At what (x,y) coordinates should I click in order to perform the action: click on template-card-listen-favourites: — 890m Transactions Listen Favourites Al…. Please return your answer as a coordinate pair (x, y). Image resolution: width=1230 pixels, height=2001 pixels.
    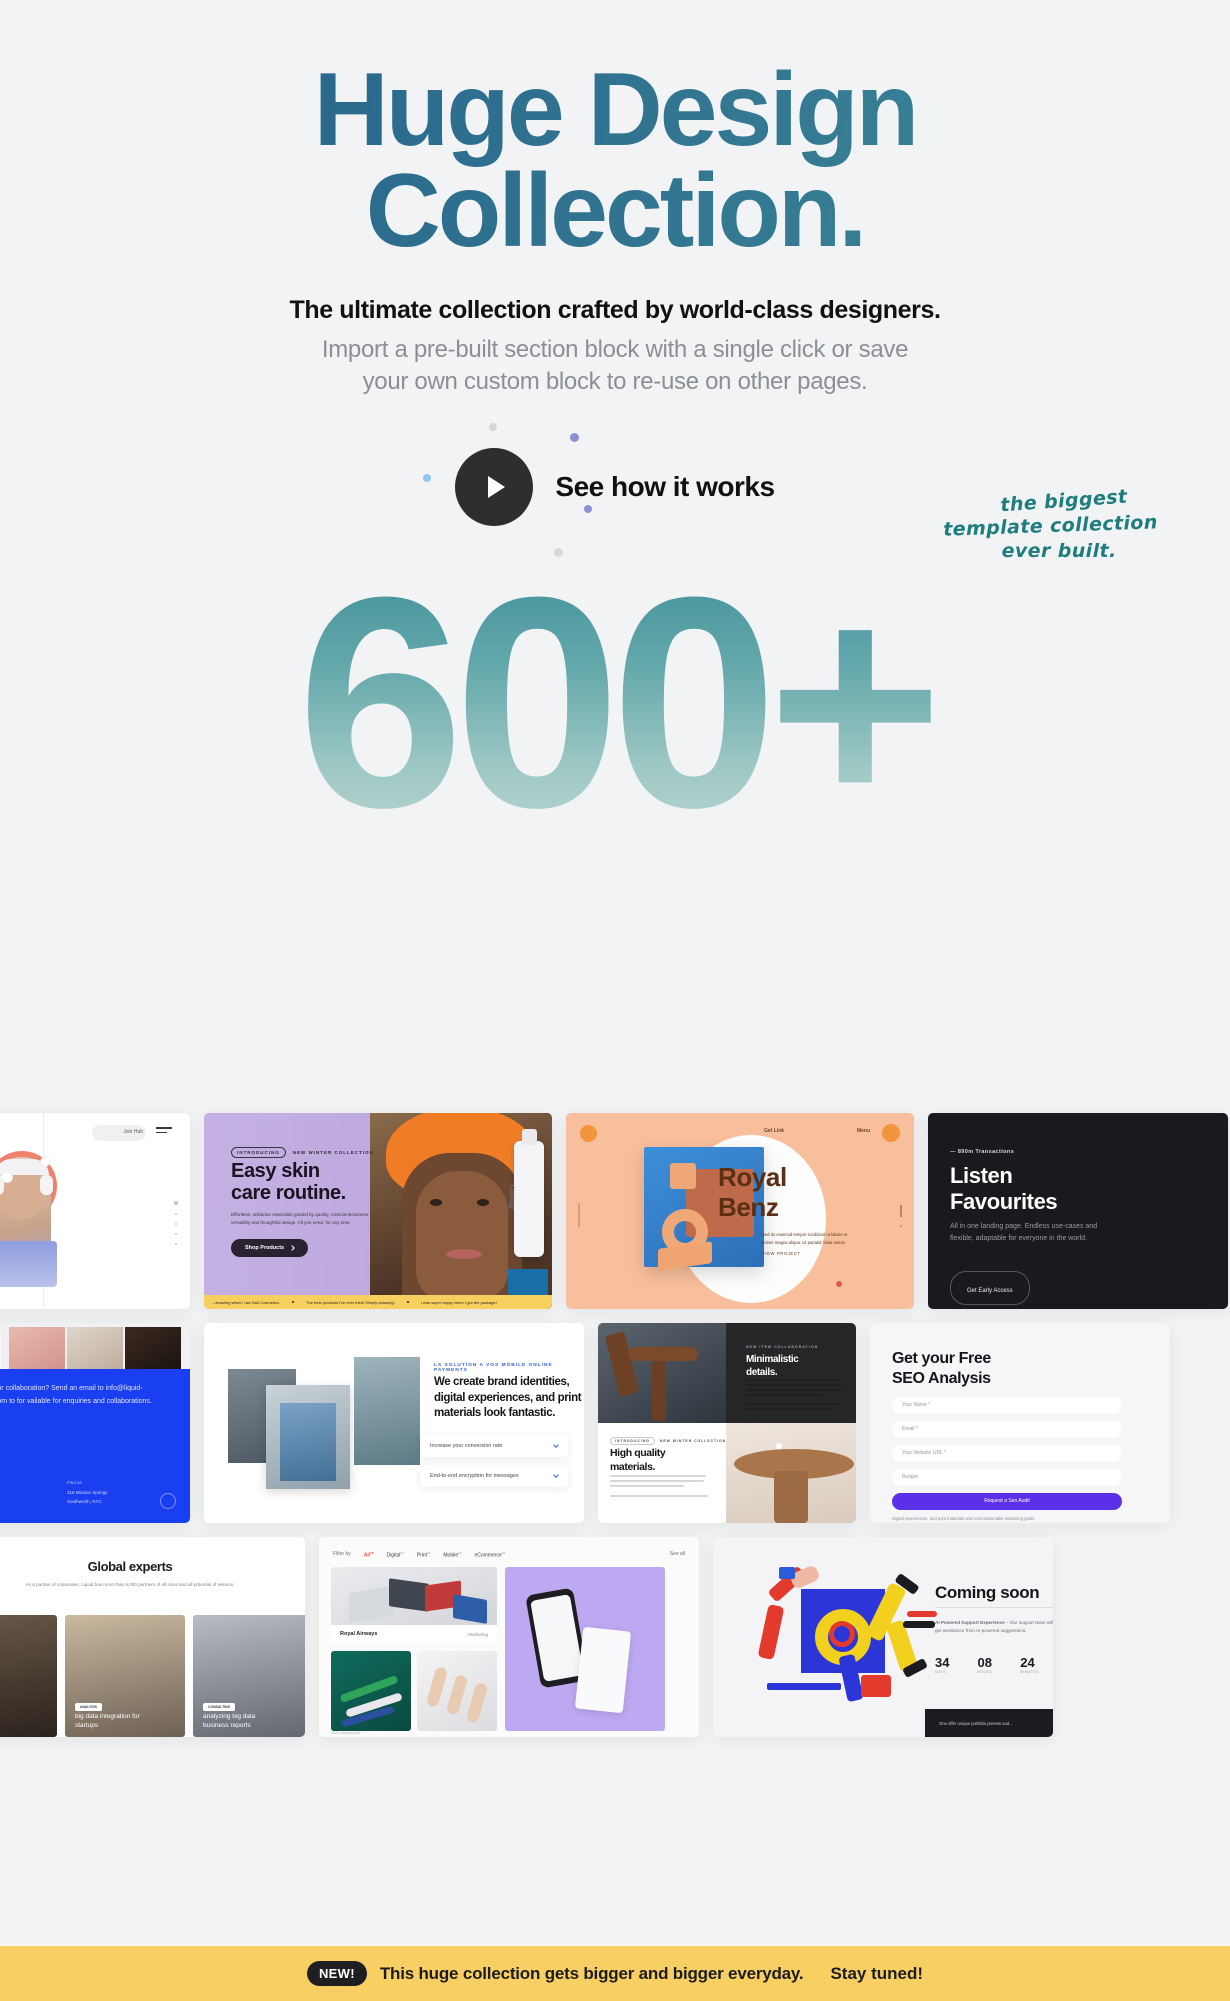
    Looking at the image, I should click on (1078, 1211).